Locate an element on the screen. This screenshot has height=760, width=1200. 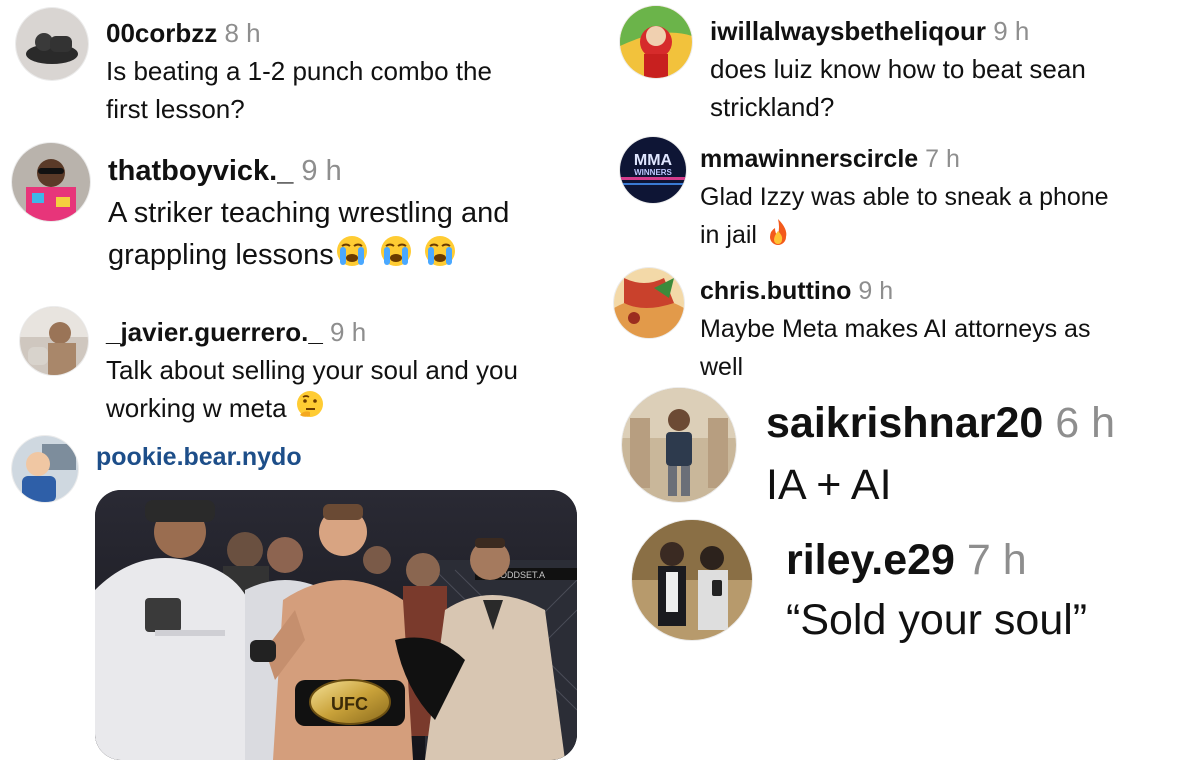
username: iwillalwaysbetheliqour is located at coordinates (848, 31).